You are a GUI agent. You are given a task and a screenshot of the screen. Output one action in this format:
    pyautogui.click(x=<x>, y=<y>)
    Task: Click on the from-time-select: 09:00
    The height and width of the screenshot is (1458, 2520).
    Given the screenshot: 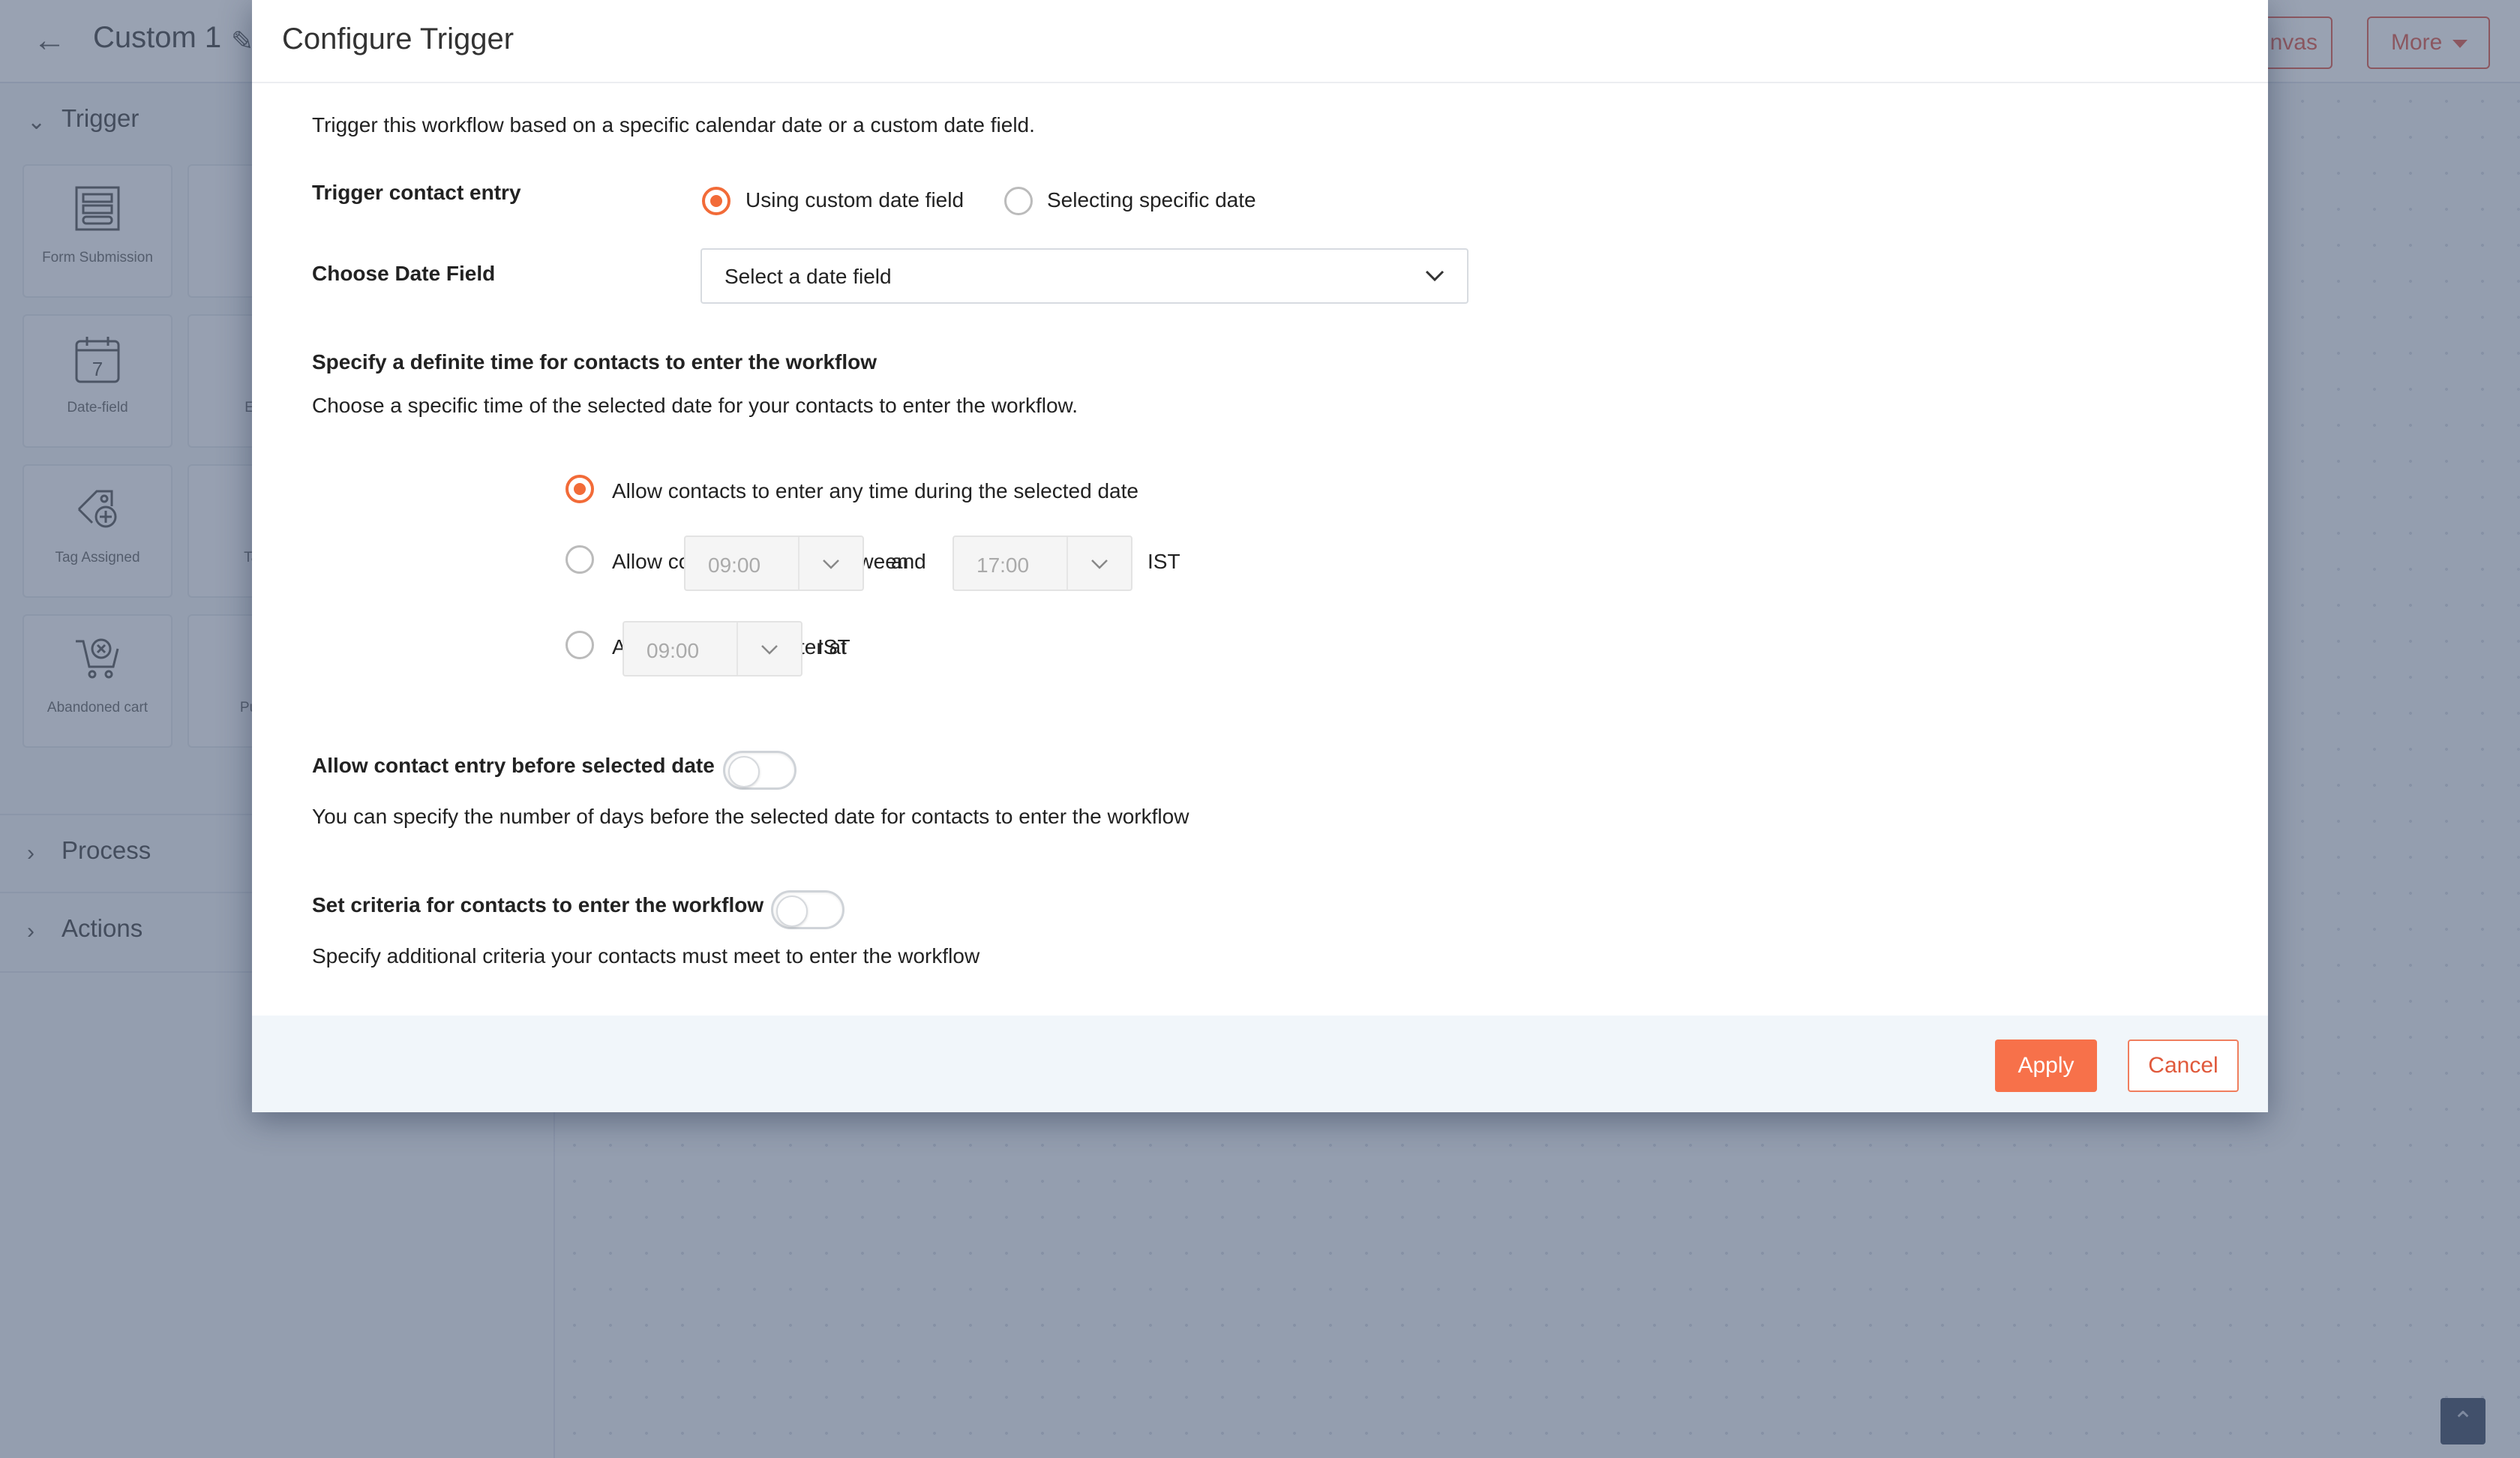 What is the action you would take?
    pyautogui.click(x=774, y=563)
    